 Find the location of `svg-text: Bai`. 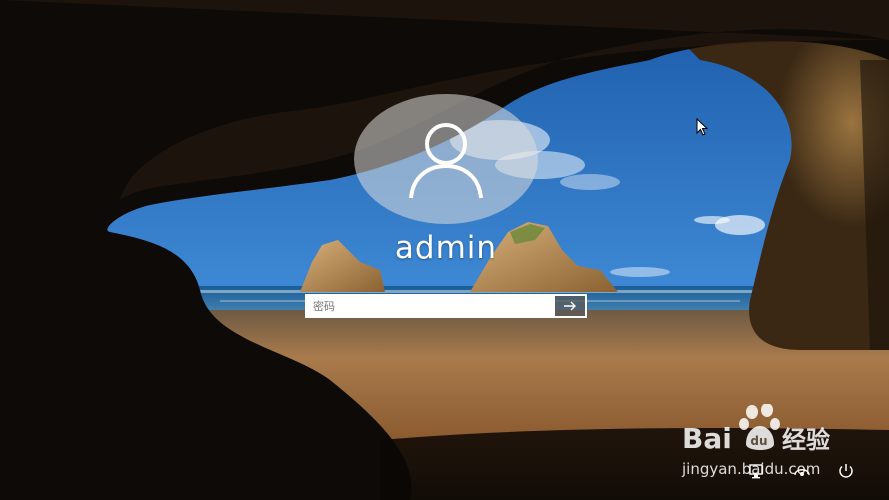

svg-text: Bai is located at coordinates (707, 438).